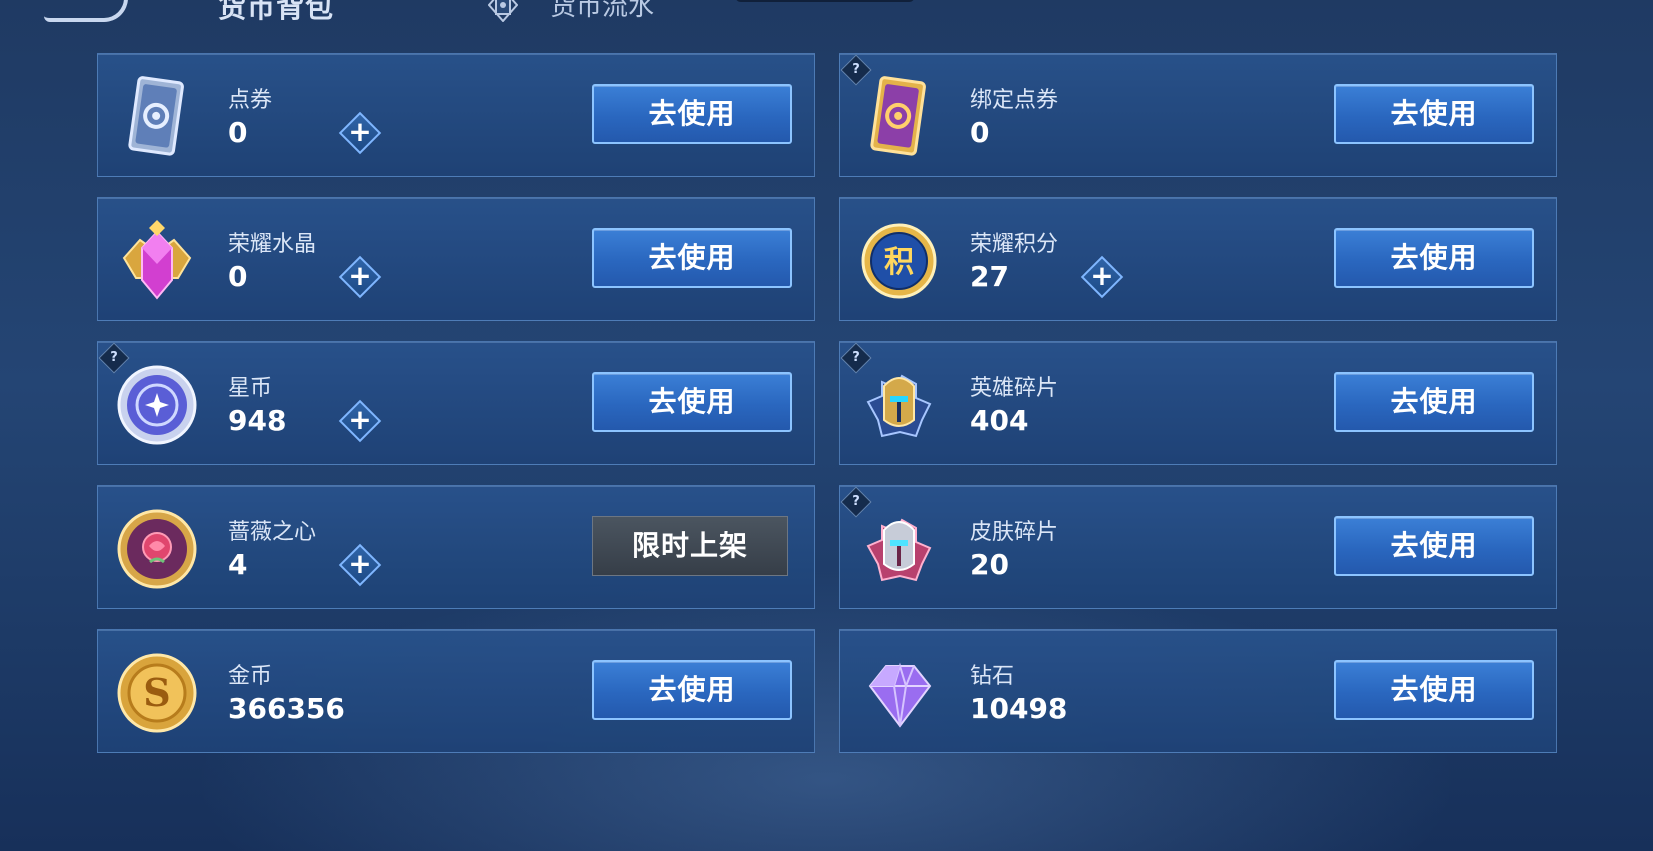  Describe the element at coordinates (257, 420) in the screenshot. I see `currency-value: 948` at that location.